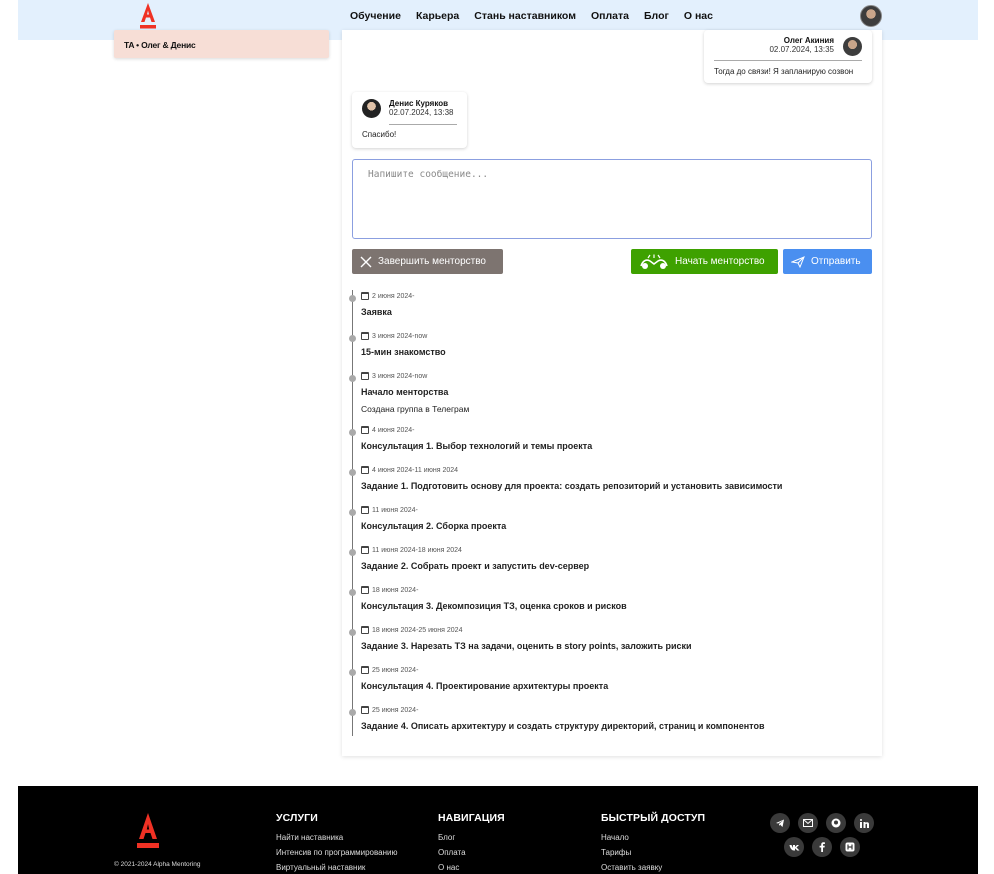 The image size is (994, 874). Describe the element at coordinates (437, 16) in the screenshot. I see `nav-item-career: Карьера` at that location.